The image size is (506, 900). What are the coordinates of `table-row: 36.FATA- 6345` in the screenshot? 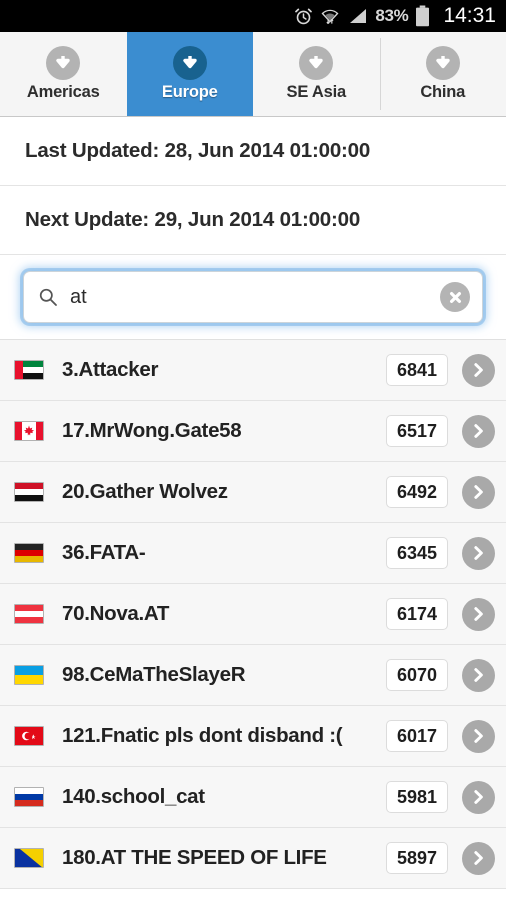 It's located at (253, 553).